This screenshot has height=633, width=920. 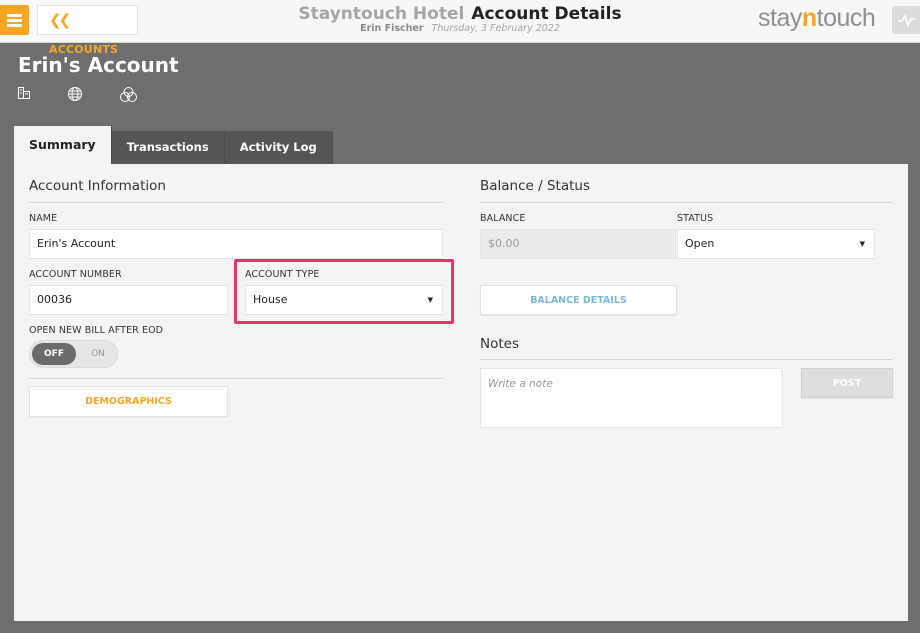 What do you see at coordinates (75, 274) in the screenshot?
I see `account-number-label: ACCOUNT NUMBER` at bounding box center [75, 274].